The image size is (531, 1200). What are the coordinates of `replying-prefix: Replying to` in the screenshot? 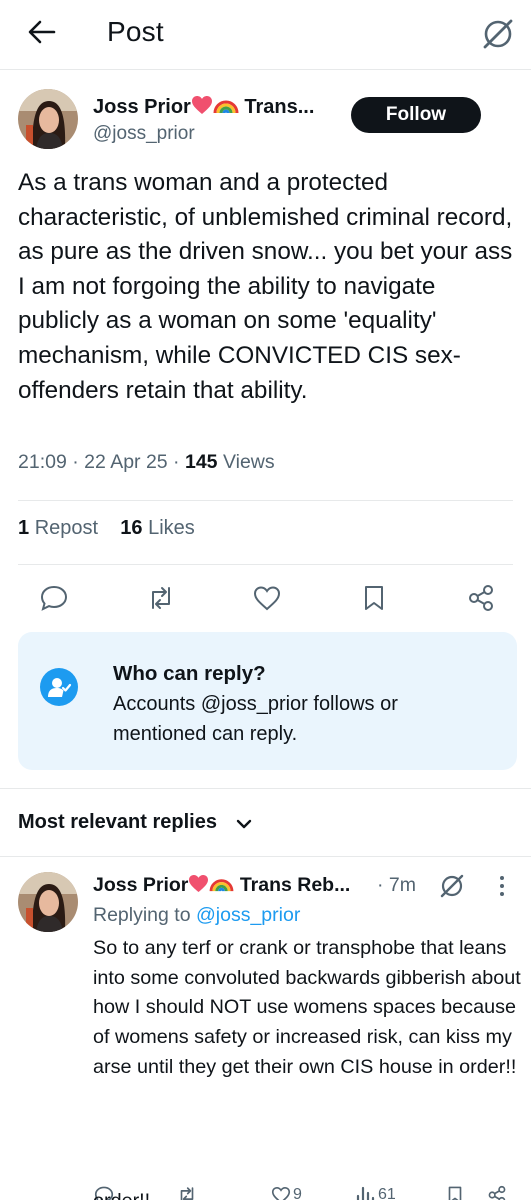 It's located at (142, 915).